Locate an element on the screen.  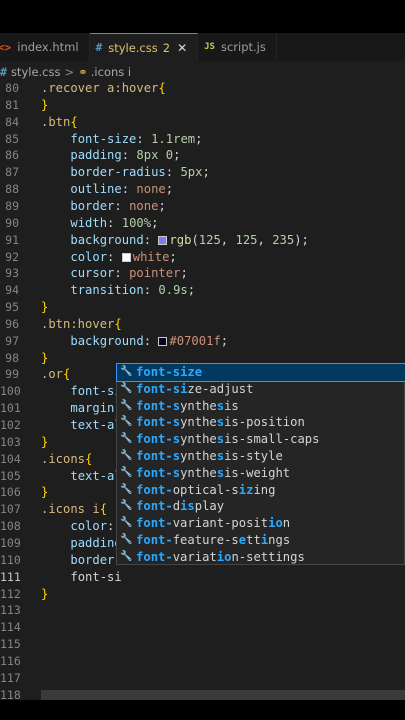
horizontal-scrollbar is located at coordinates (223, 695).